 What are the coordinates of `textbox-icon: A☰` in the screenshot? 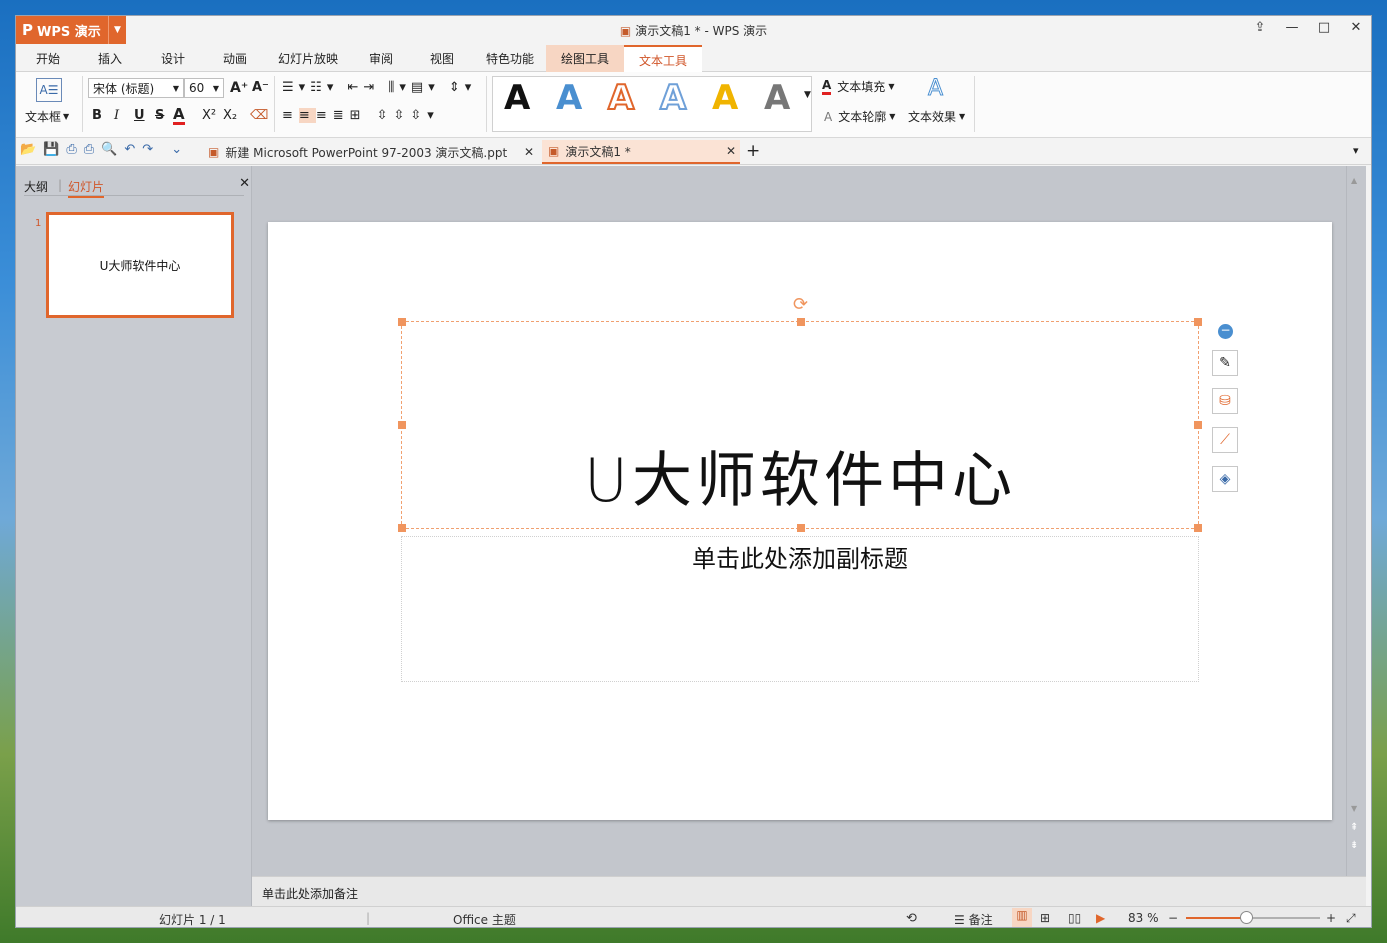 It's located at (49, 90).